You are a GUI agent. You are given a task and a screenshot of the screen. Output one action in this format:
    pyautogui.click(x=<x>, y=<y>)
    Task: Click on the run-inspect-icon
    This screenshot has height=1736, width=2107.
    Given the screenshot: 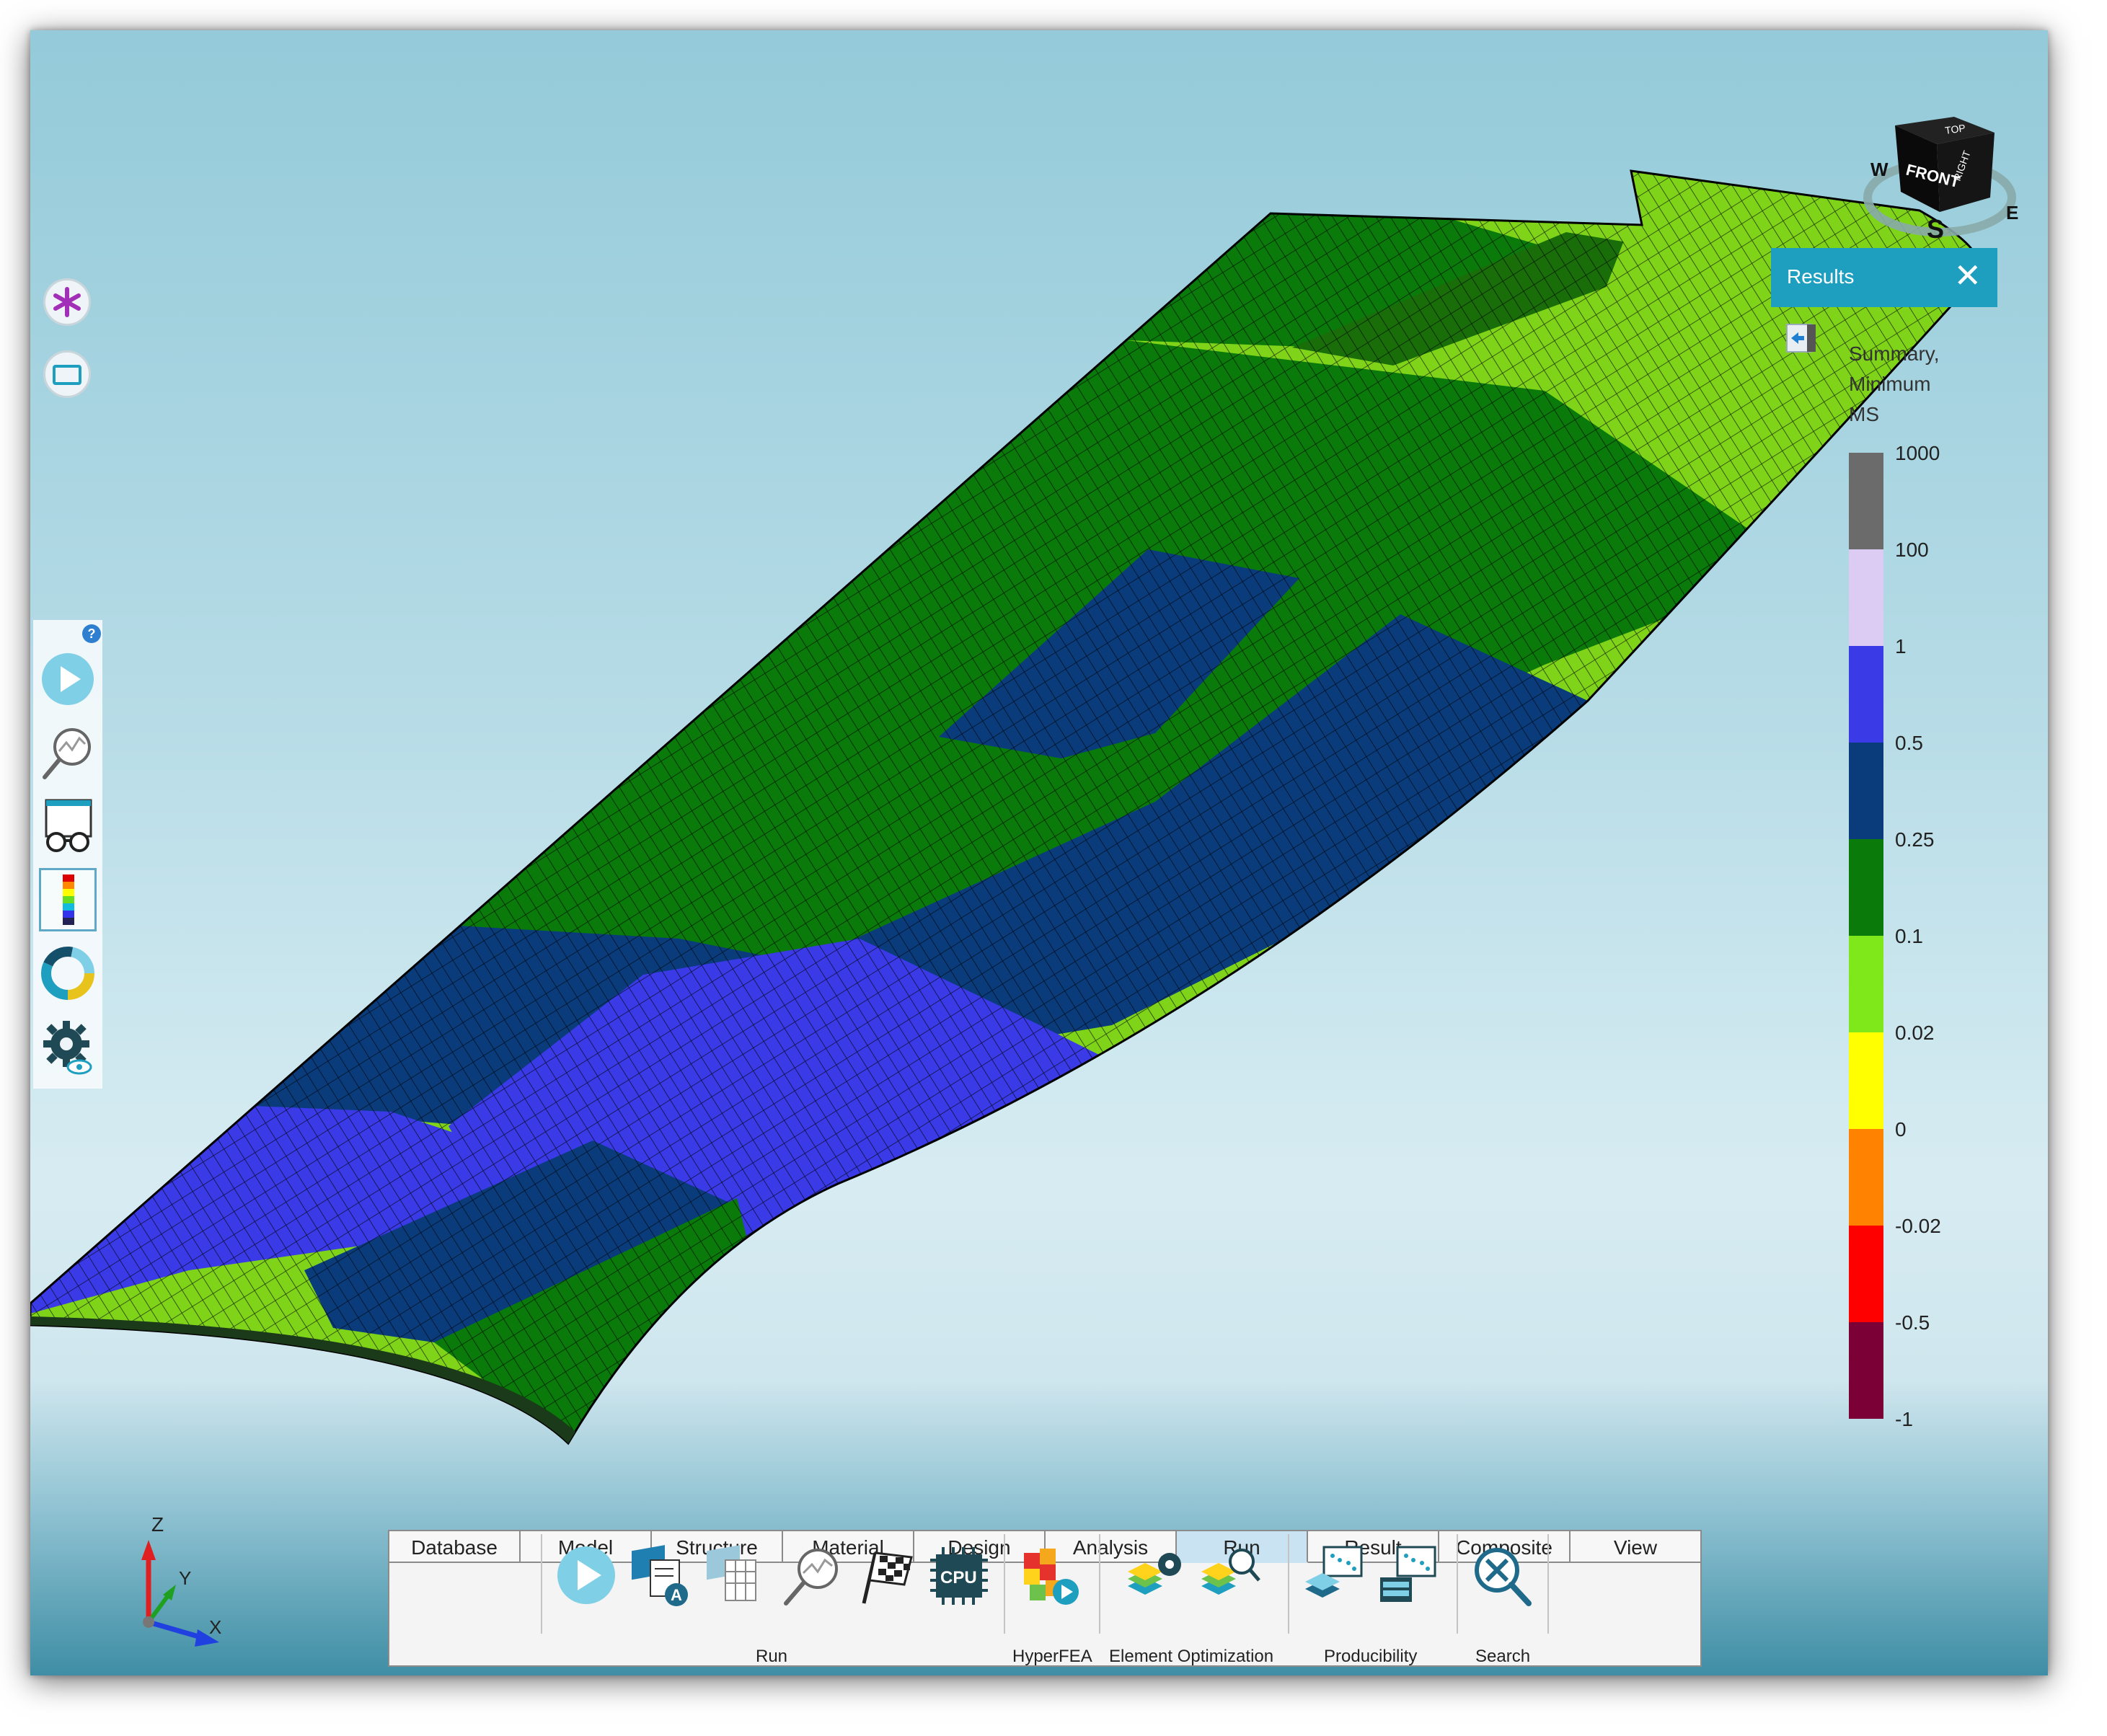 What is the action you would take?
    pyautogui.click(x=812, y=1576)
    